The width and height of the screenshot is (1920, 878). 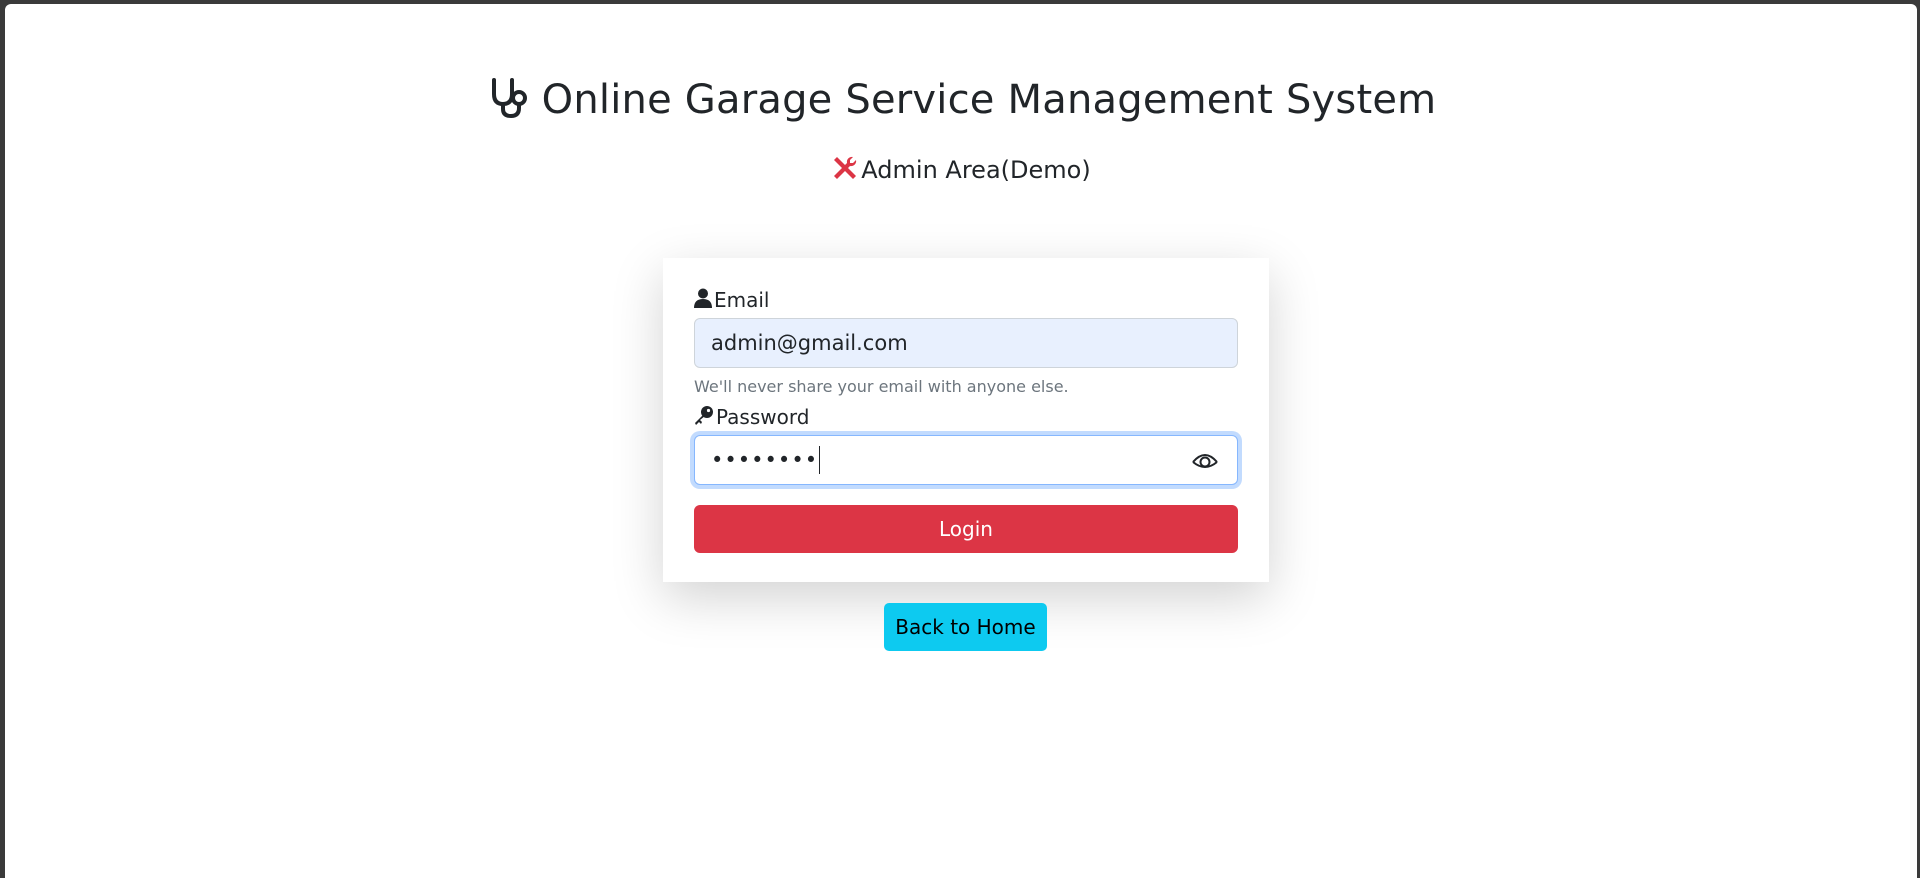 What do you see at coordinates (1205, 462) in the screenshot?
I see `eye-icon` at bounding box center [1205, 462].